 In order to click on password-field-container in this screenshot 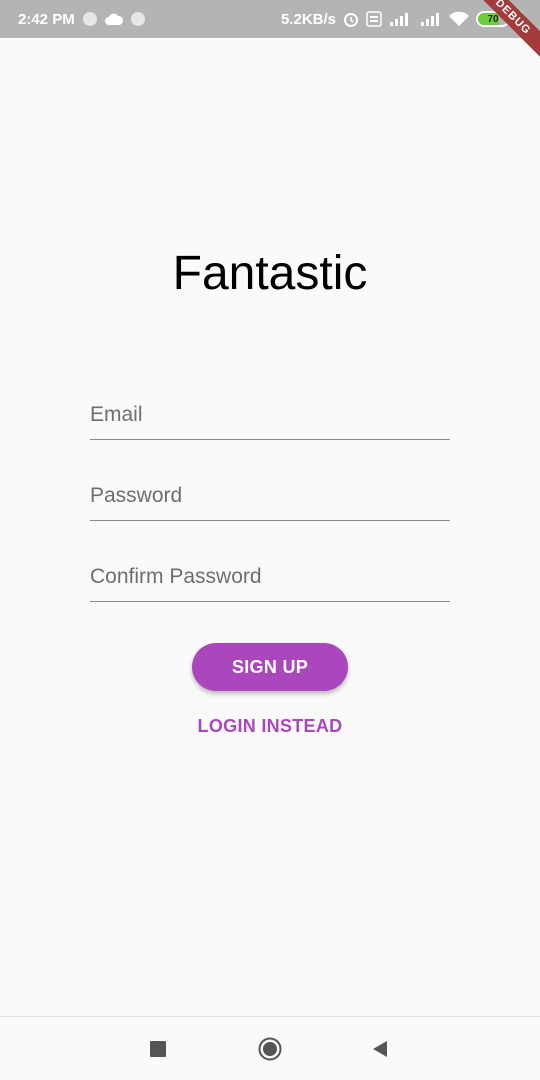, I will do `click(270, 496)`.